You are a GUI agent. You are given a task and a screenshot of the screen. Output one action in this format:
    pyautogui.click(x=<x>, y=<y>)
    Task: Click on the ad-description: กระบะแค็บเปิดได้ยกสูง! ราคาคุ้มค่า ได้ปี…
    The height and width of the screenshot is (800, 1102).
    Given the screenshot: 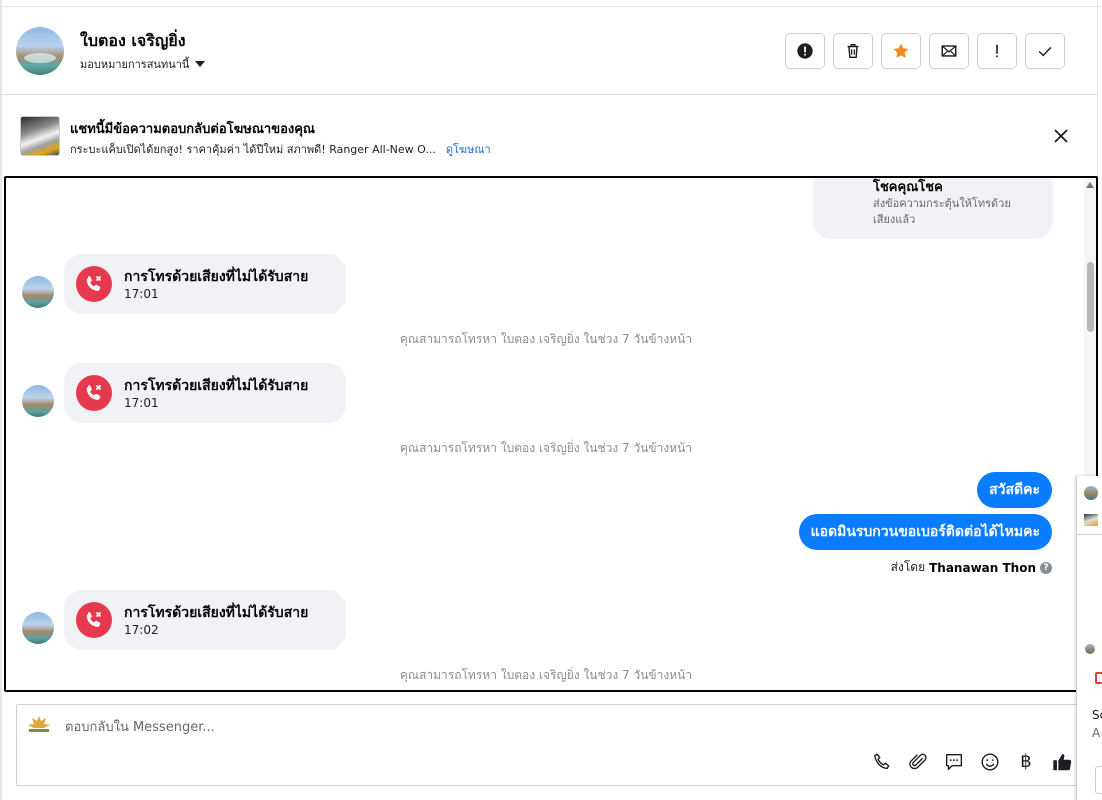 What is the action you would take?
    pyautogui.click(x=253, y=149)
    